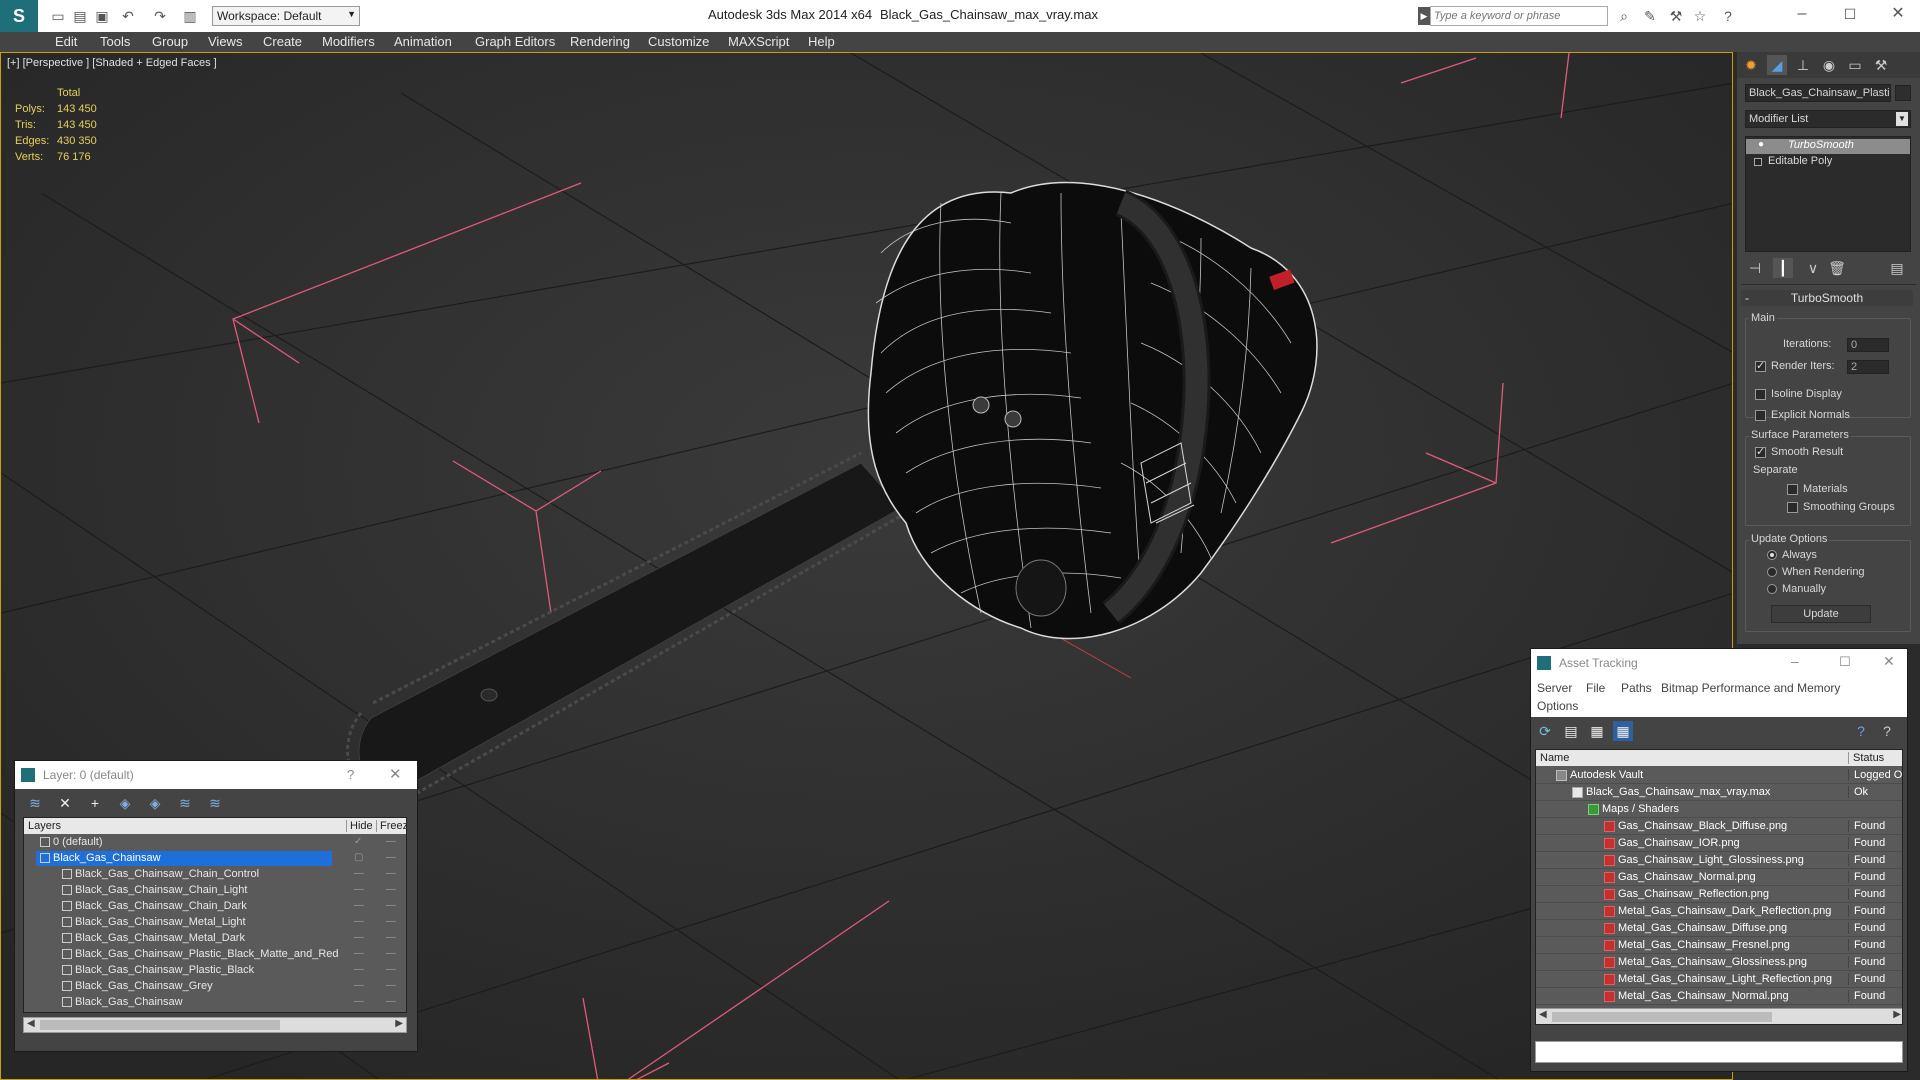 The image size is (1920, 1080). I want to click on menu-animation: Animation, so click(423, 41).